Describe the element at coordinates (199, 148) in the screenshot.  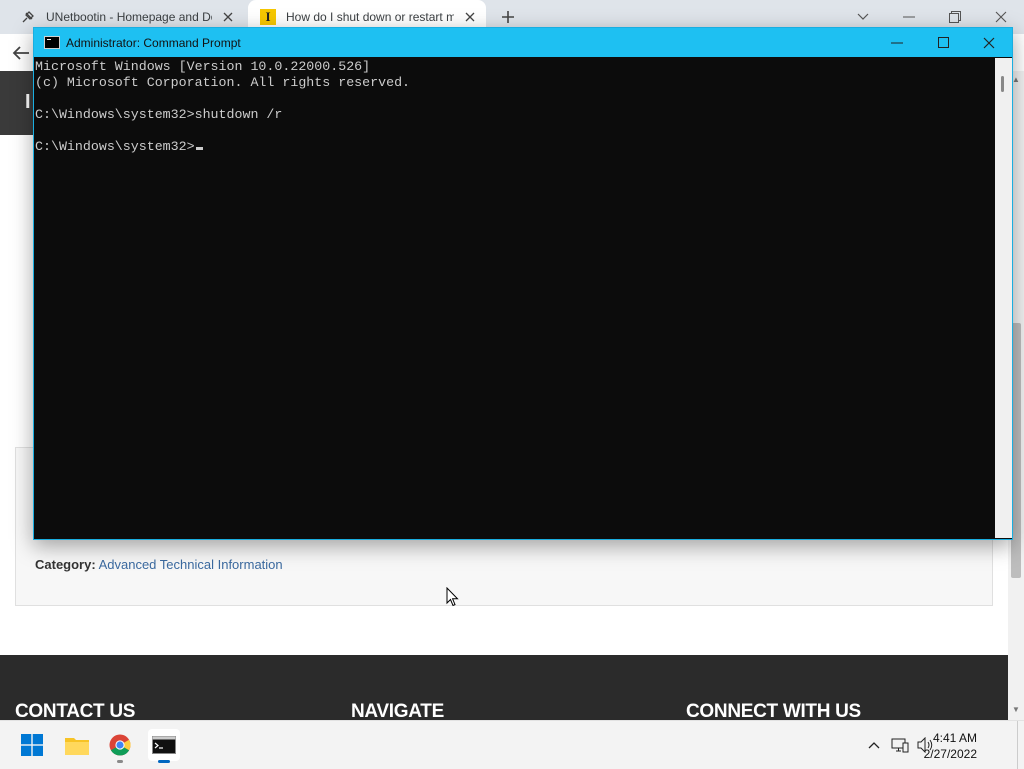
I see `text-cursor` at that location.